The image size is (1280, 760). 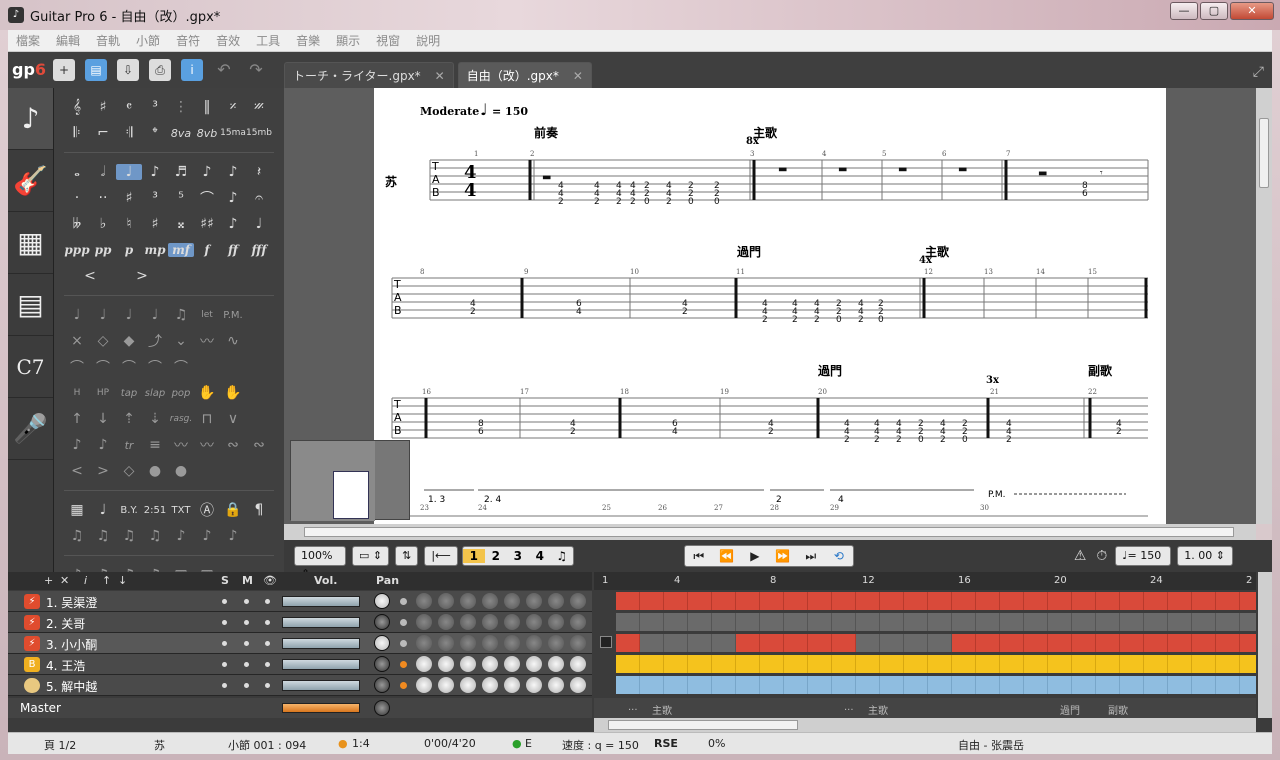 I want to click on rewind-icon: ⏪, so click(x=727, y=556).